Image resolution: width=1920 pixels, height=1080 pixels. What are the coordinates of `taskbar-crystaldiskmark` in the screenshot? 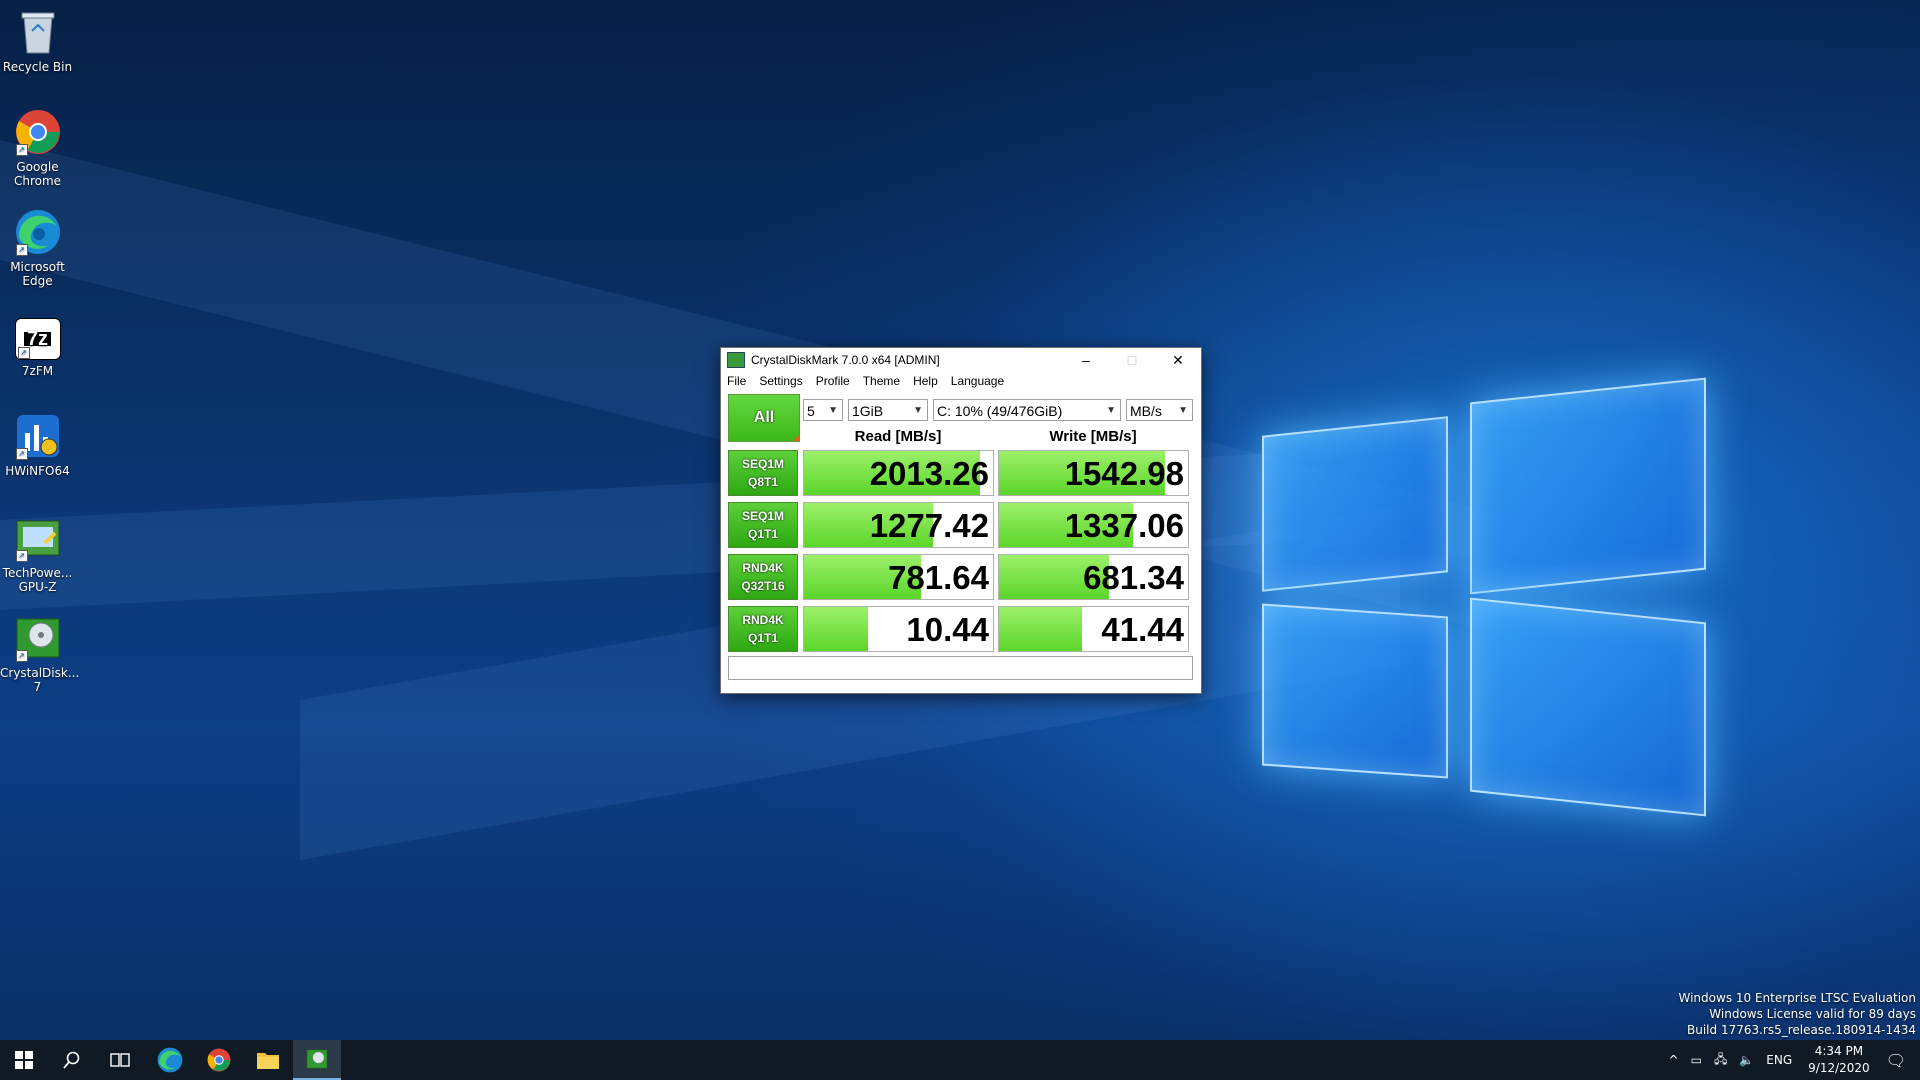 It's located at (317, 1060).